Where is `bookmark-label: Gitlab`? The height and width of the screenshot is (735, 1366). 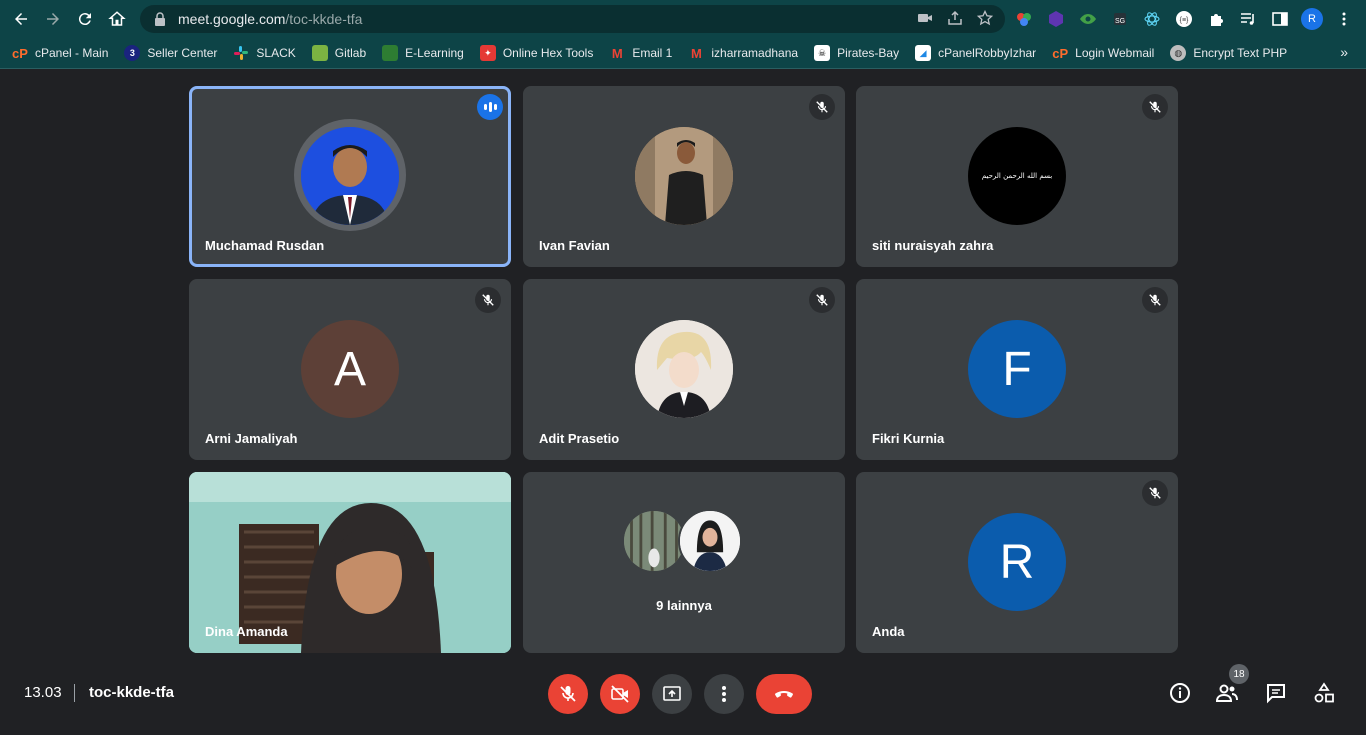 bookmark-label: Gitlab is located at coordinates (350, 53).